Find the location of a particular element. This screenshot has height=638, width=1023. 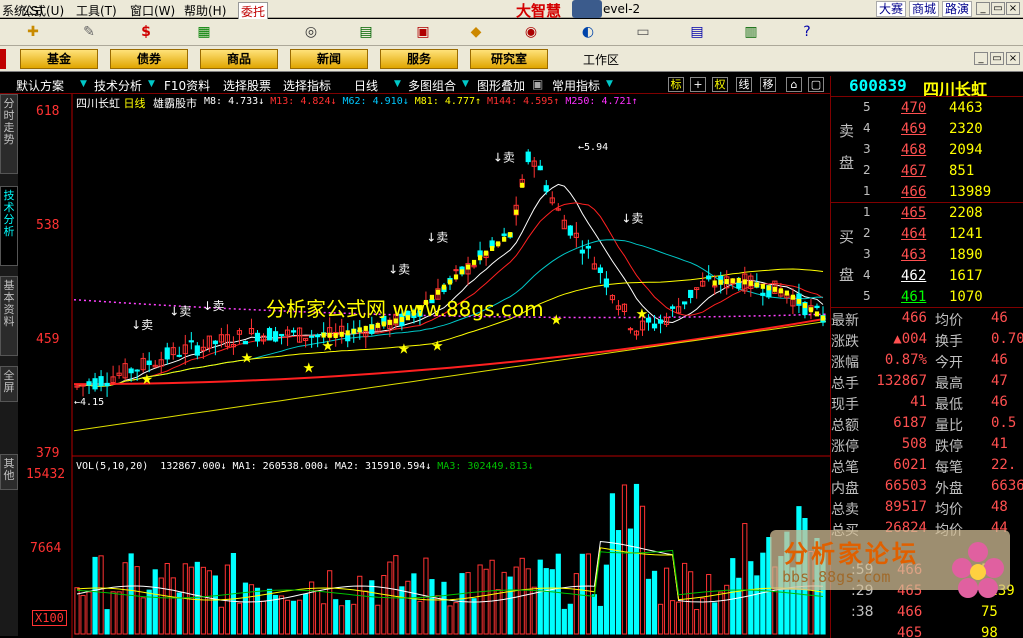

grid-icon: ▤ is located at coordinates (366, 32).